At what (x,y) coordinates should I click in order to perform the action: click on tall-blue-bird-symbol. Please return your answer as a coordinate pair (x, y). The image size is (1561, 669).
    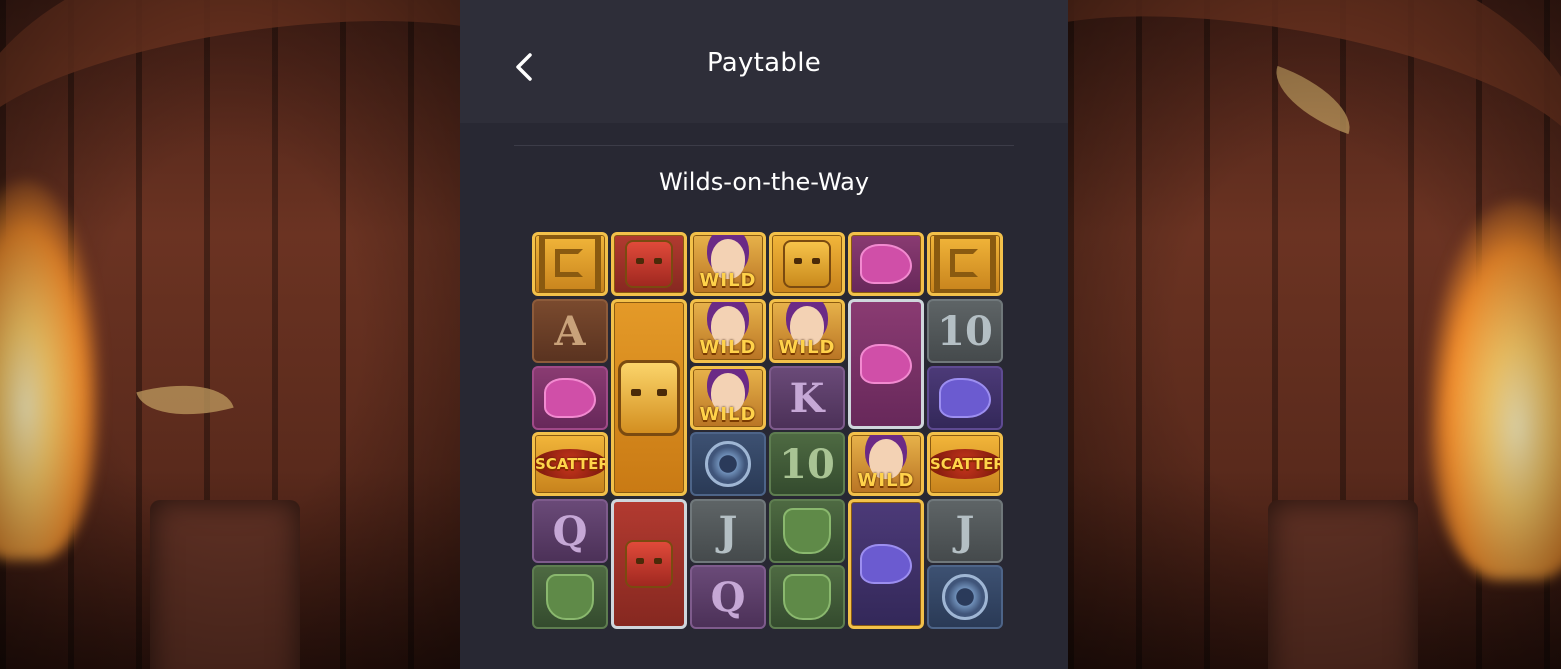
    Looking at the image, I should click on (886, 564).